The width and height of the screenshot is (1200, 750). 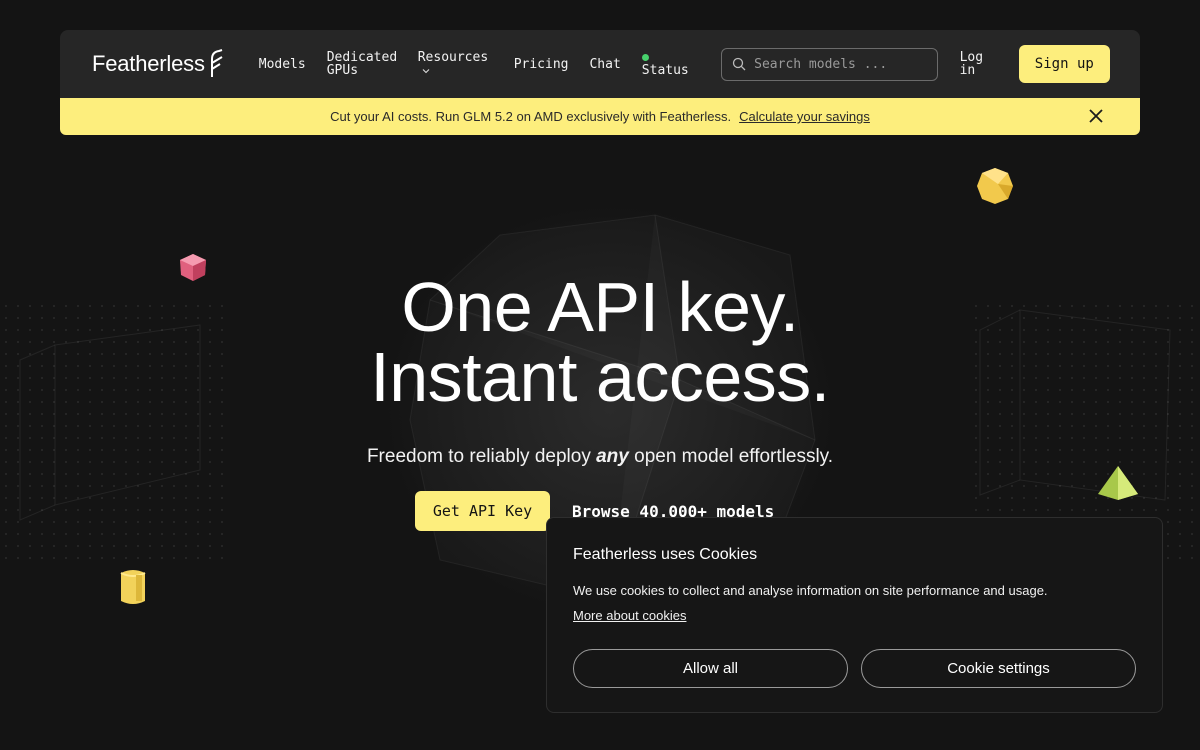 I want to click on nav-link-resources: Resources, so click(x=455, y=64).